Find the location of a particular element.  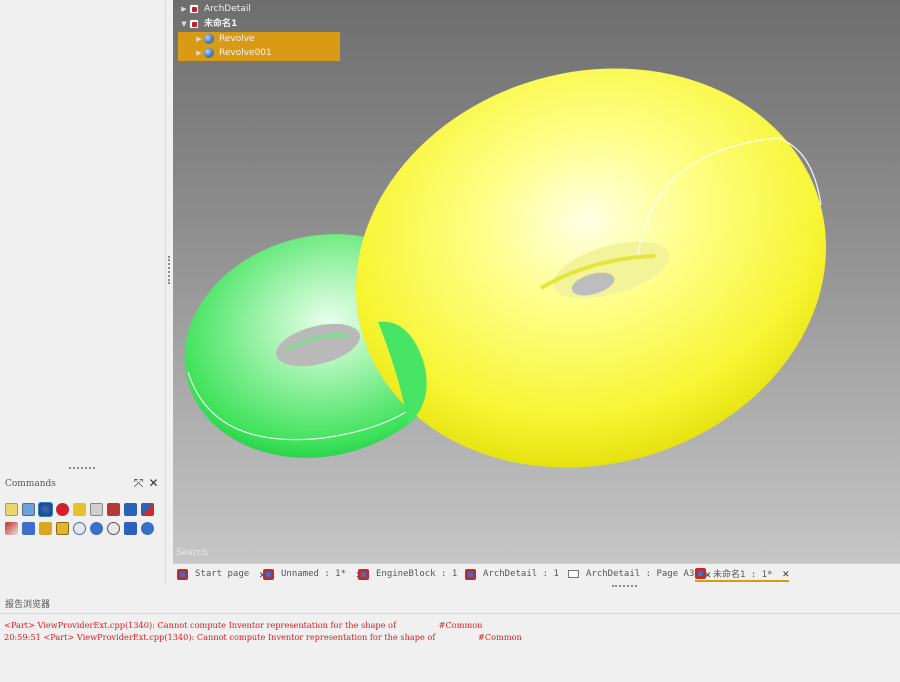

tool-ruled-surface-icon is located at coordinates (62, 528).